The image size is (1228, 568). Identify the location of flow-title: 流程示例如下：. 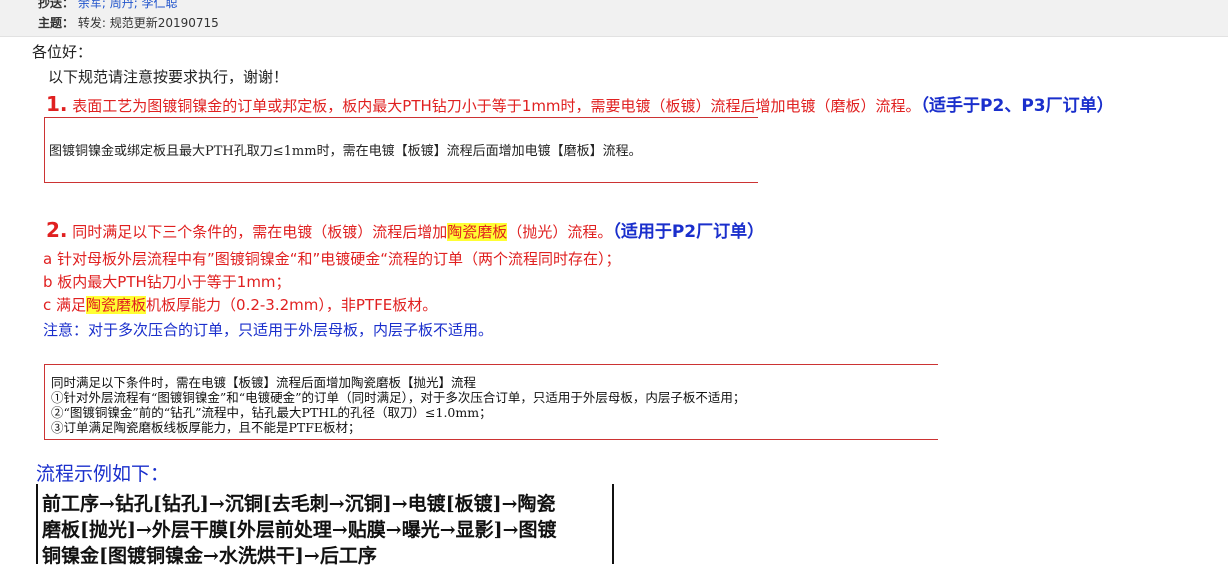
(103, 474).